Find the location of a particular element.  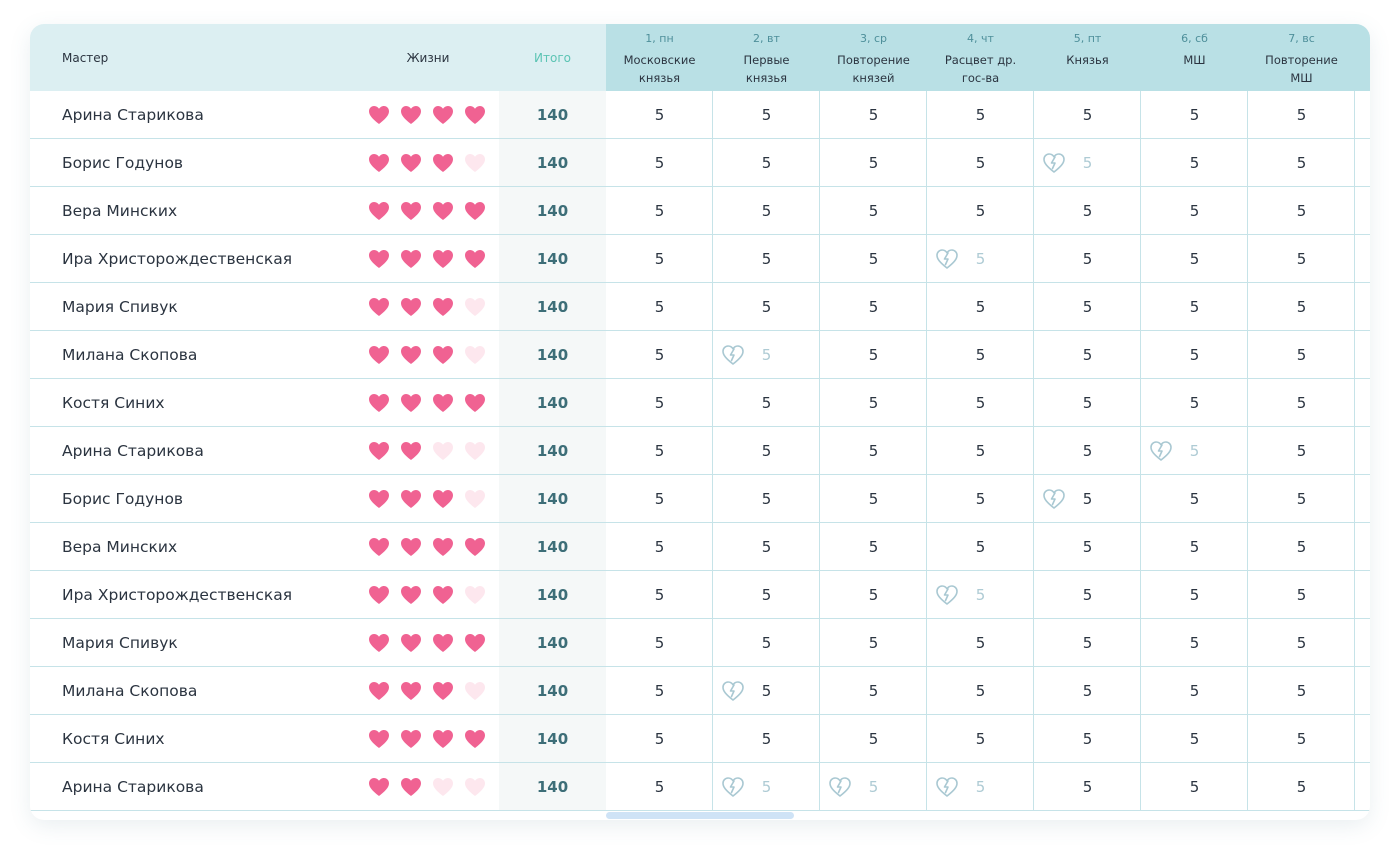

table-row: Вера Минских 140 5 5 5 5 5 5 5 is located at coordinates (700, 211).